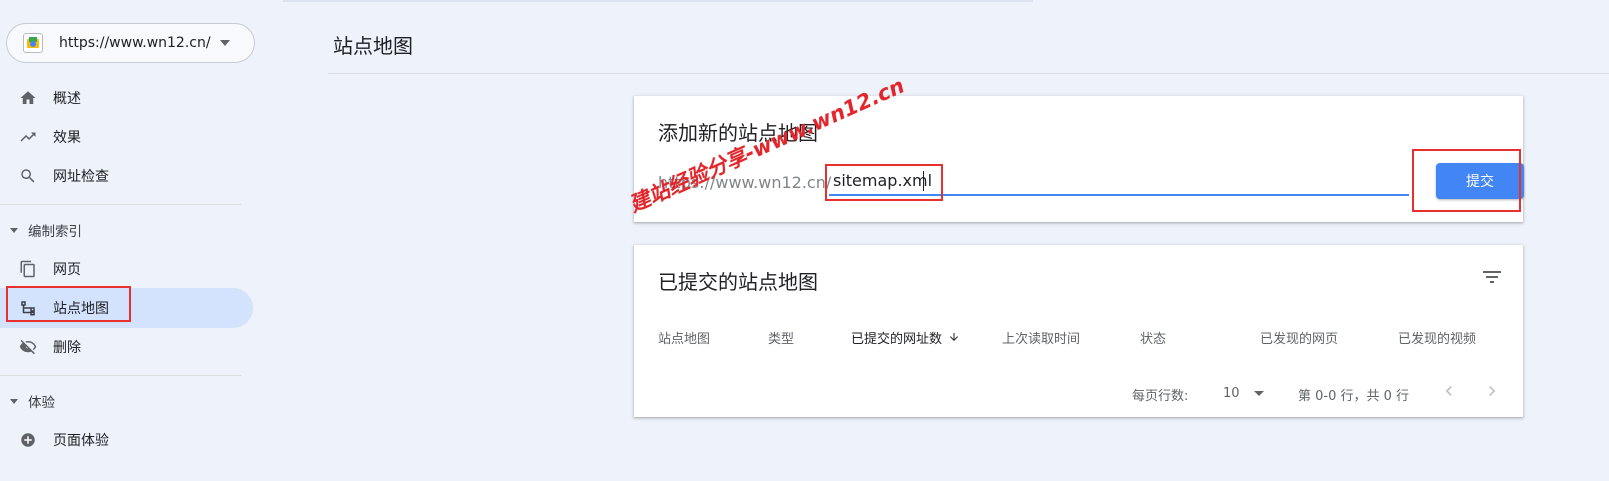 The image size is (1609, 481). Describe the element at coordinates (67, 138) in the screenshot. I see `nav-item-label: 效果` at that location.